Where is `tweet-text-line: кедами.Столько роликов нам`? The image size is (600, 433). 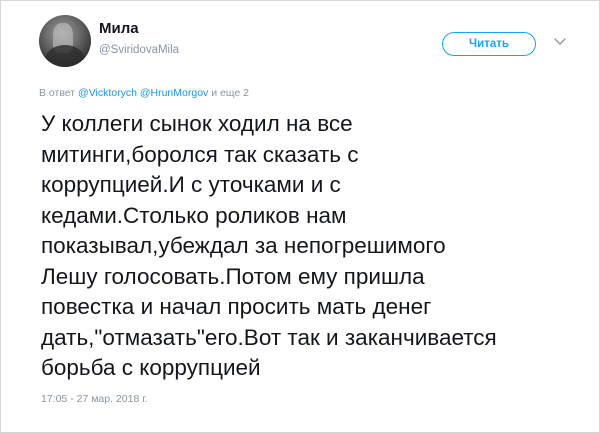 tweet-text-line: кедами.Столько роликов нам is located at coordinates (194, 215).